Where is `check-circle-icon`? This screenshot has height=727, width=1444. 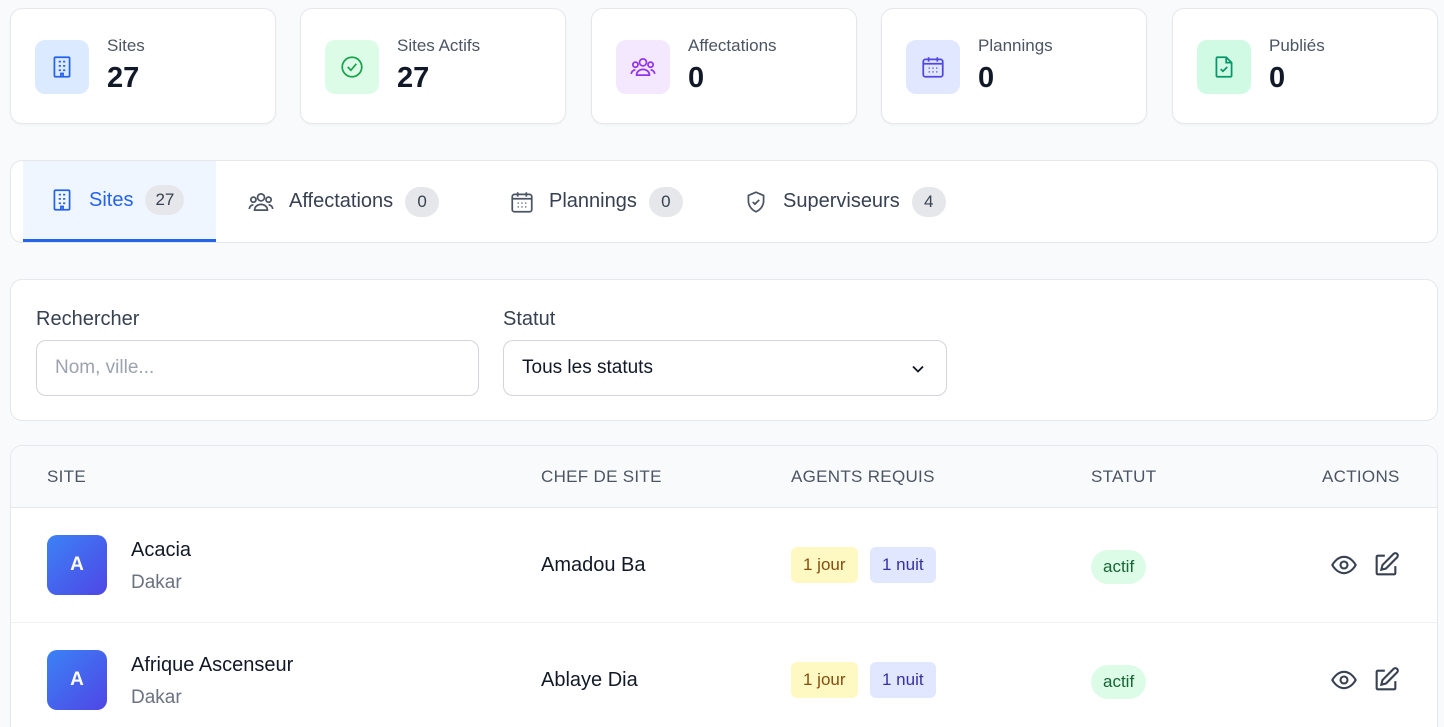 check-circle-icon is located at coordinates (352, 67).